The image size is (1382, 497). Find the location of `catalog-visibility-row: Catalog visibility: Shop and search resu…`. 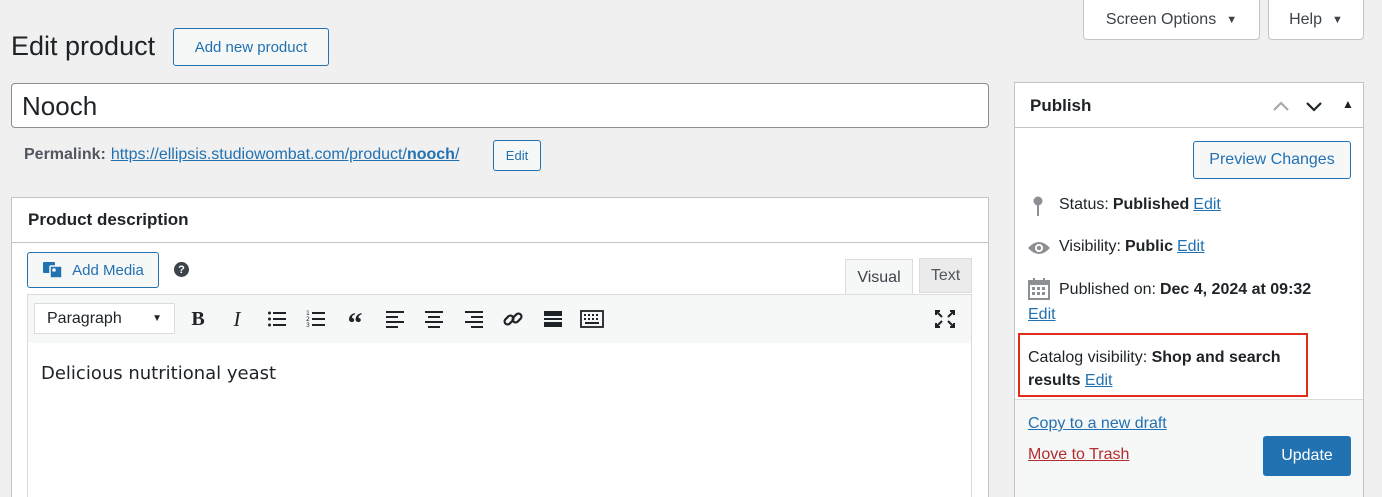

catalog-visibility-row: Catalog visibility: Shop and search resu… is located at coordinates (1165, 369).